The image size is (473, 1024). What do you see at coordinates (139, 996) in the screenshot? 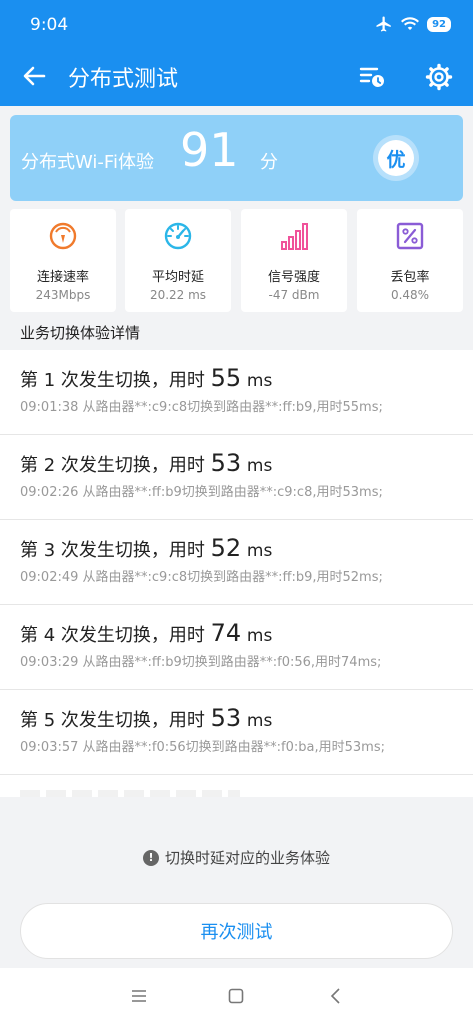
I see `menu-icon` at bounding box center [139, 996].